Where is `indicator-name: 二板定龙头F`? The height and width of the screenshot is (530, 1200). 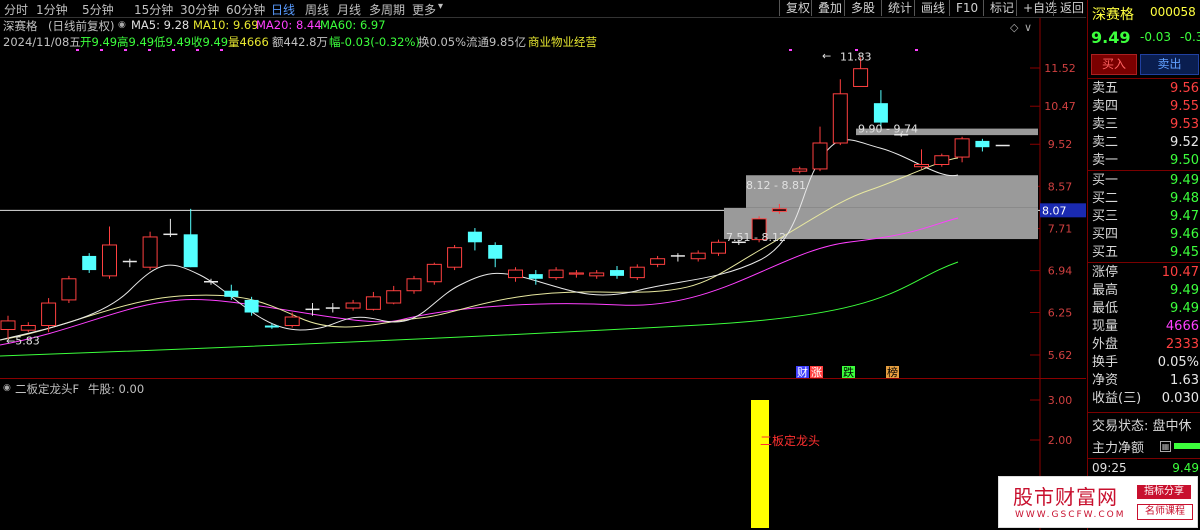 indicator-name: 二板定龙头F is located at coordinates (47, 389).